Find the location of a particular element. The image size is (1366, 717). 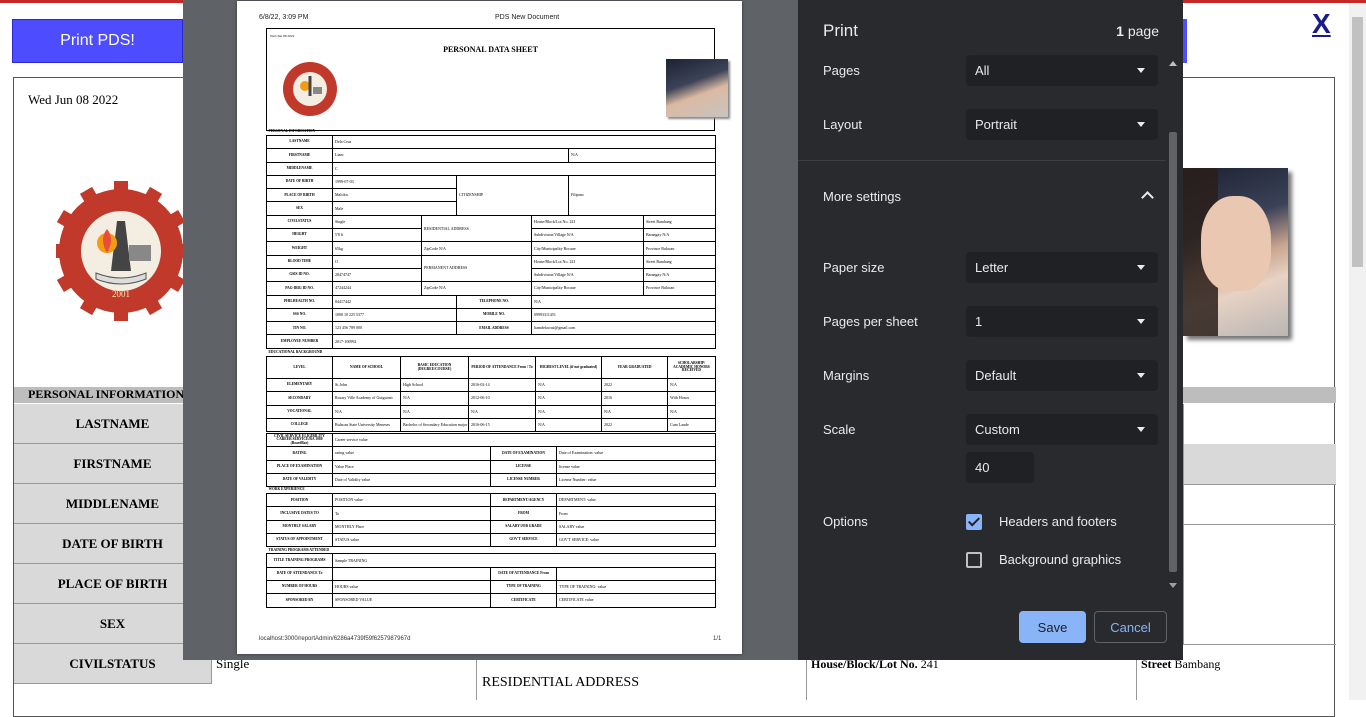

scroll-up-icon is located at coordinates (1173, 63).